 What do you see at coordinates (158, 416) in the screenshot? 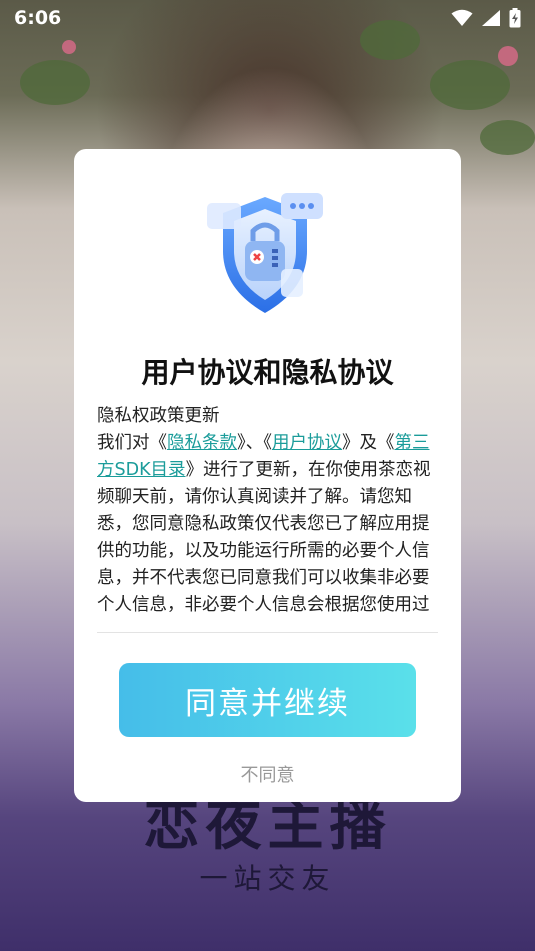
I see `body-heading: 隐私权政策更新` at bounding box center [158, 416].